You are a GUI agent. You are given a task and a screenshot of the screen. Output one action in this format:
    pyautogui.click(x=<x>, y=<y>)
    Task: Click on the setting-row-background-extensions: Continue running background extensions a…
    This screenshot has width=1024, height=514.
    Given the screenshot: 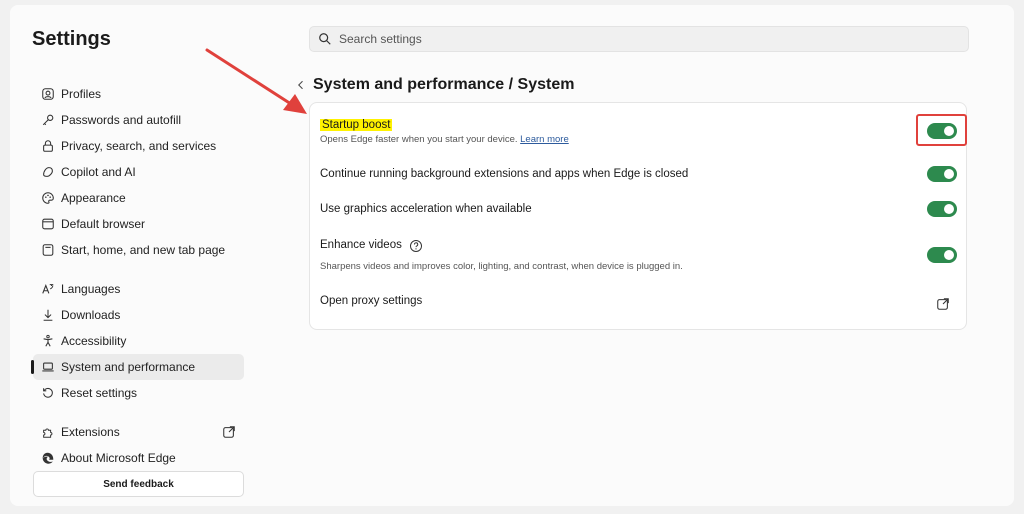 What is the action you would take?
    pyautogui.click(x=638, y=173)
    